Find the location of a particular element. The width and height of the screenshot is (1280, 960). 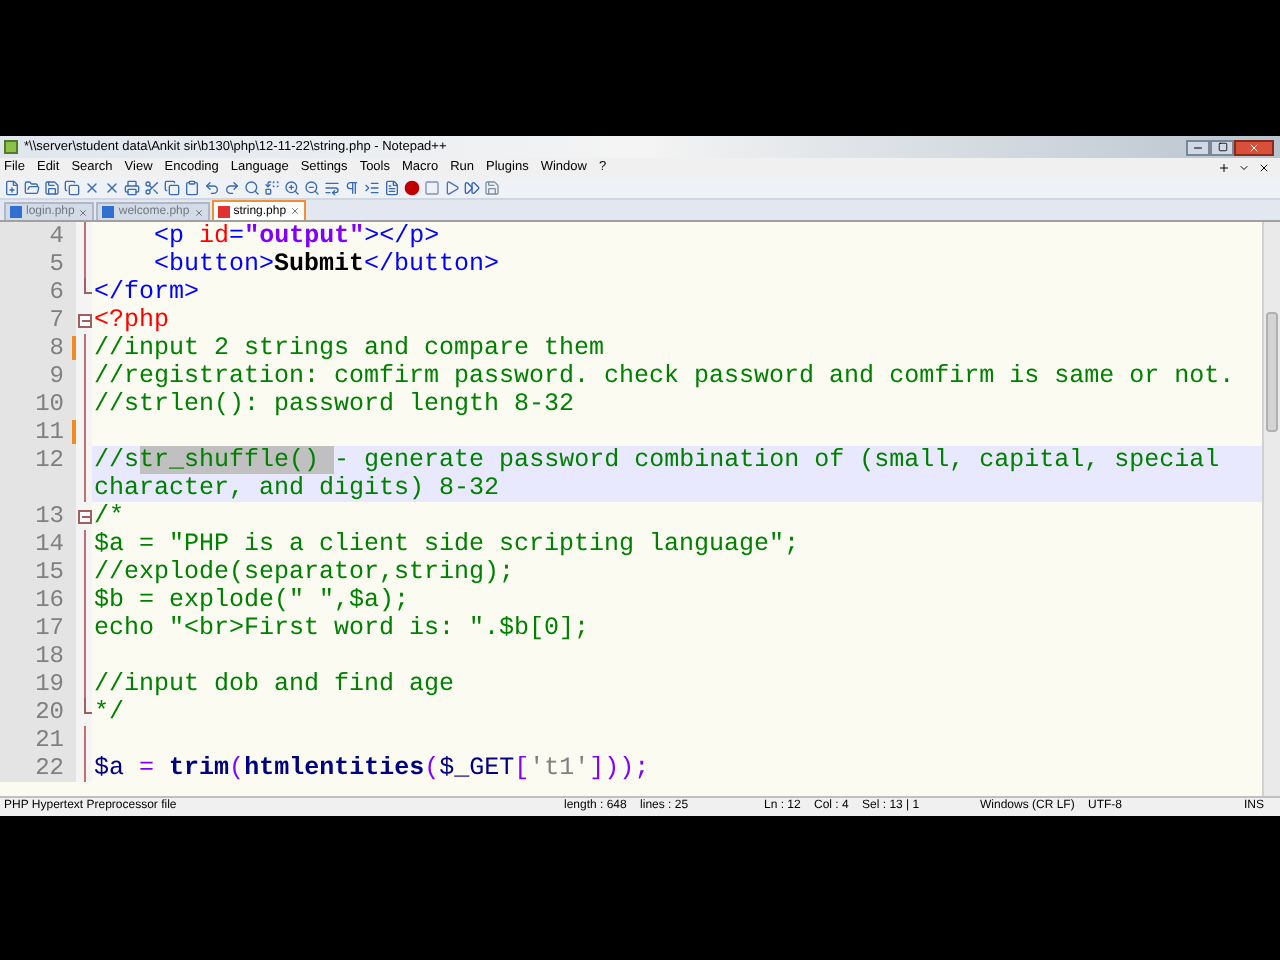

minimize-button is located at coordinates (1198, 147).